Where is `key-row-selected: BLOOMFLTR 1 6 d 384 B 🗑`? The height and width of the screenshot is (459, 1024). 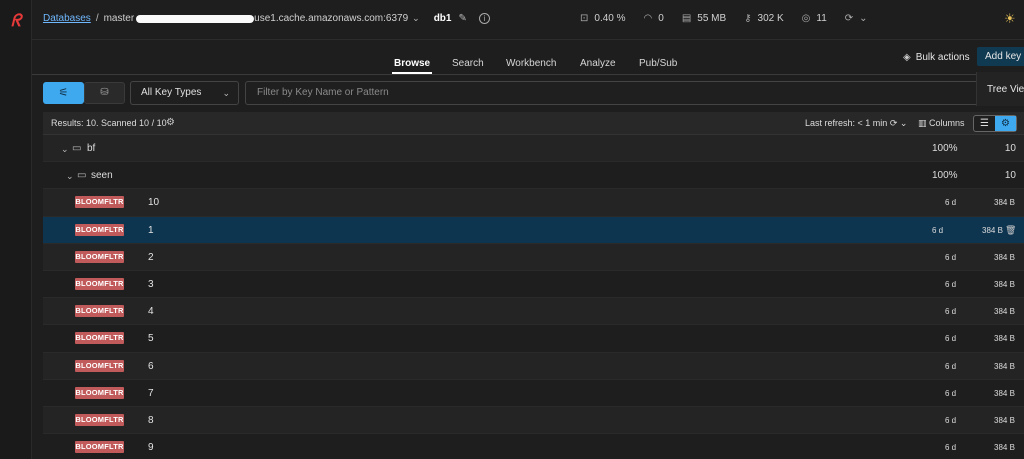
key-row-selected: BLOOMFLTR 1 6 d 384 B 🗑 is located at coordinates (533, 230).